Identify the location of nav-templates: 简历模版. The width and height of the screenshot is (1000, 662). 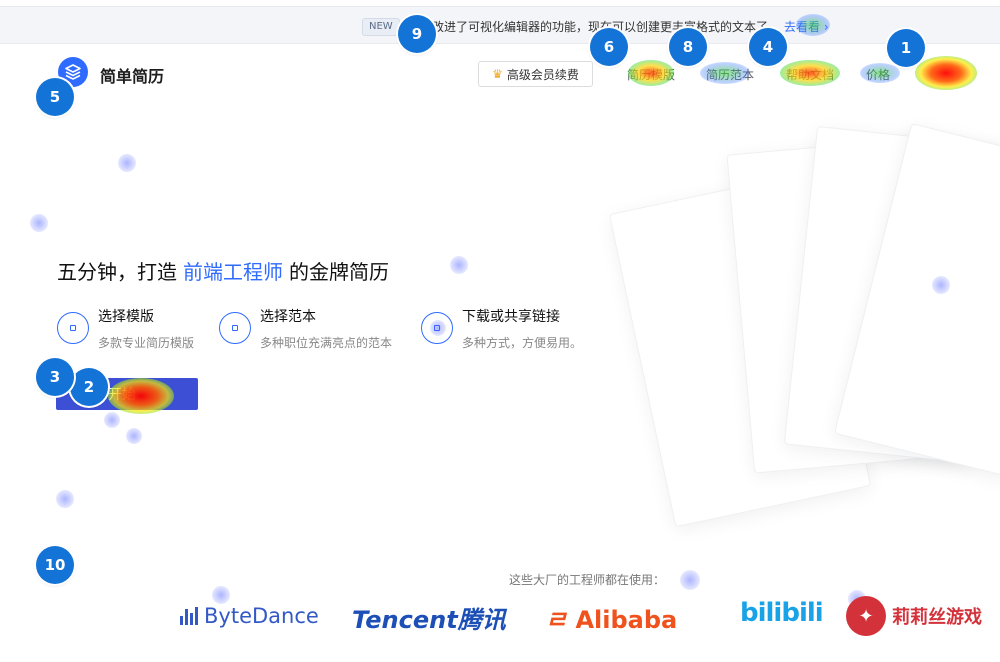
(651, 74).